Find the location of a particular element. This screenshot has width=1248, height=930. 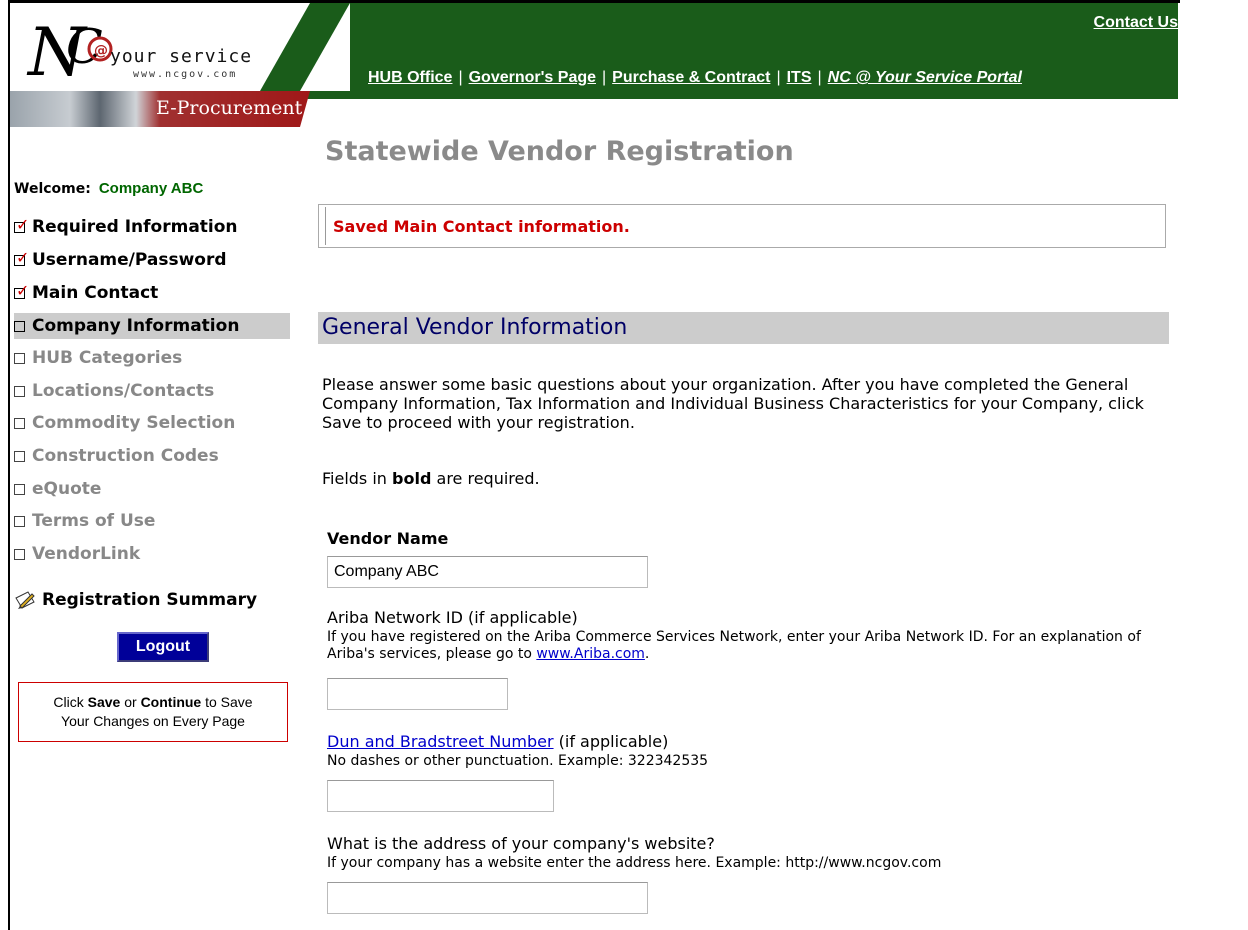

welcome-message: Welcome: Company ABC is located at coordinates (108, 188).